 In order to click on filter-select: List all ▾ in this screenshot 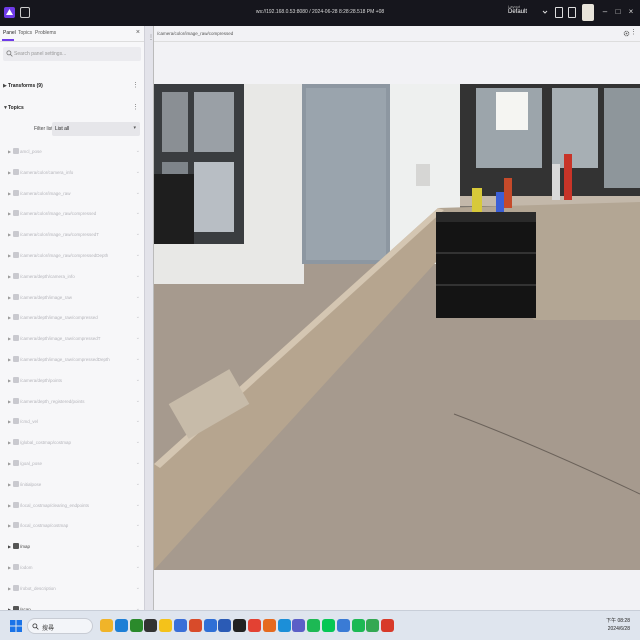, I will do `click(96, 129)`.